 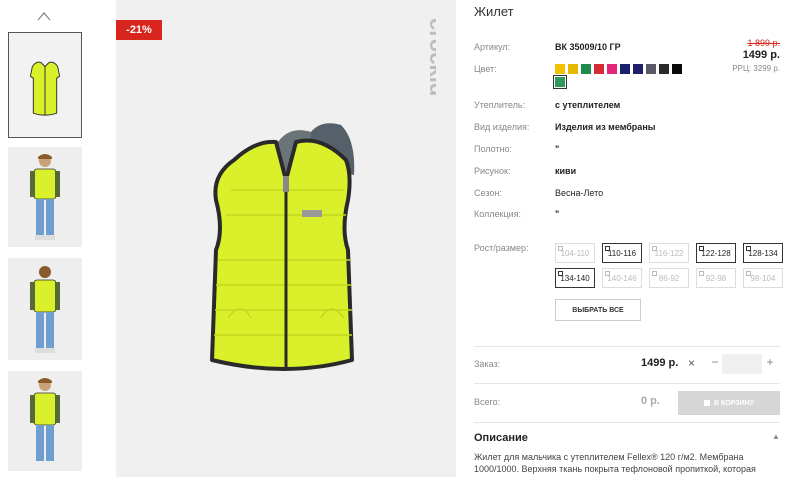 What do you see at coordinates (692, 363) in the screenshot?
I see `times-icon: ×` at bounding box center [692, 363].